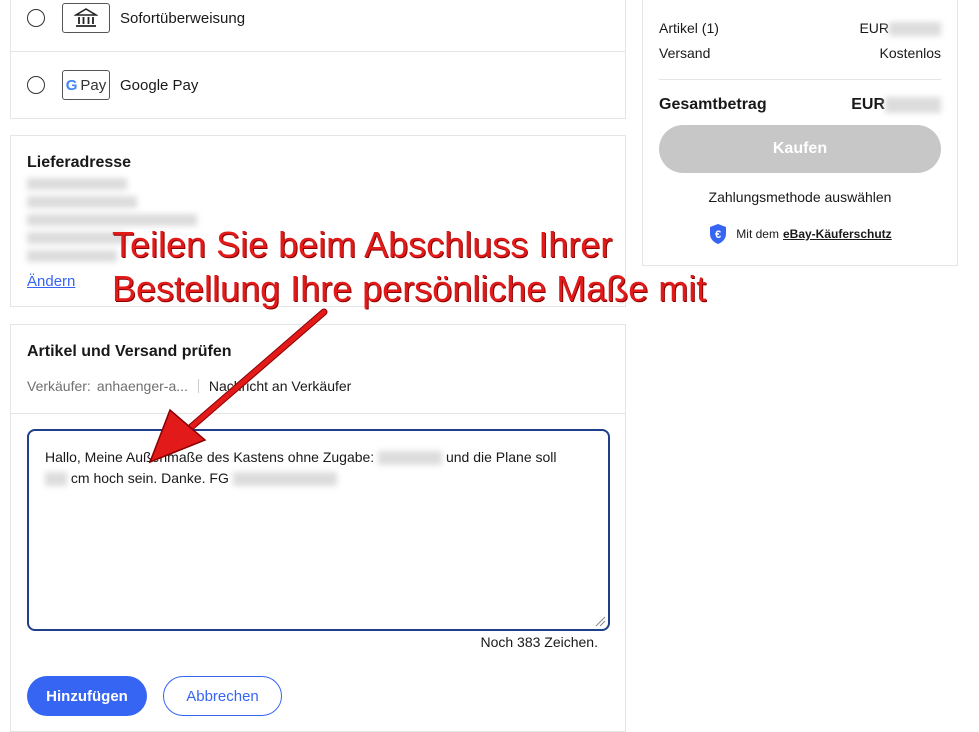 Image resolution: width=979 pixels, height=732 pixels. I want to click on payment-option-label: Google Pay, so click(159, 85).